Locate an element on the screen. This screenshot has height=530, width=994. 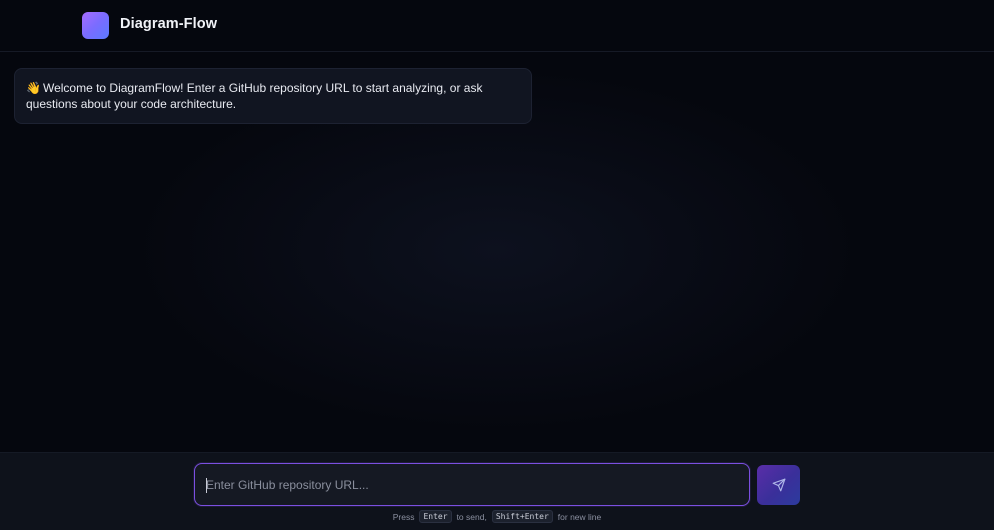
url-input-container is located at coordinates (472, 484).